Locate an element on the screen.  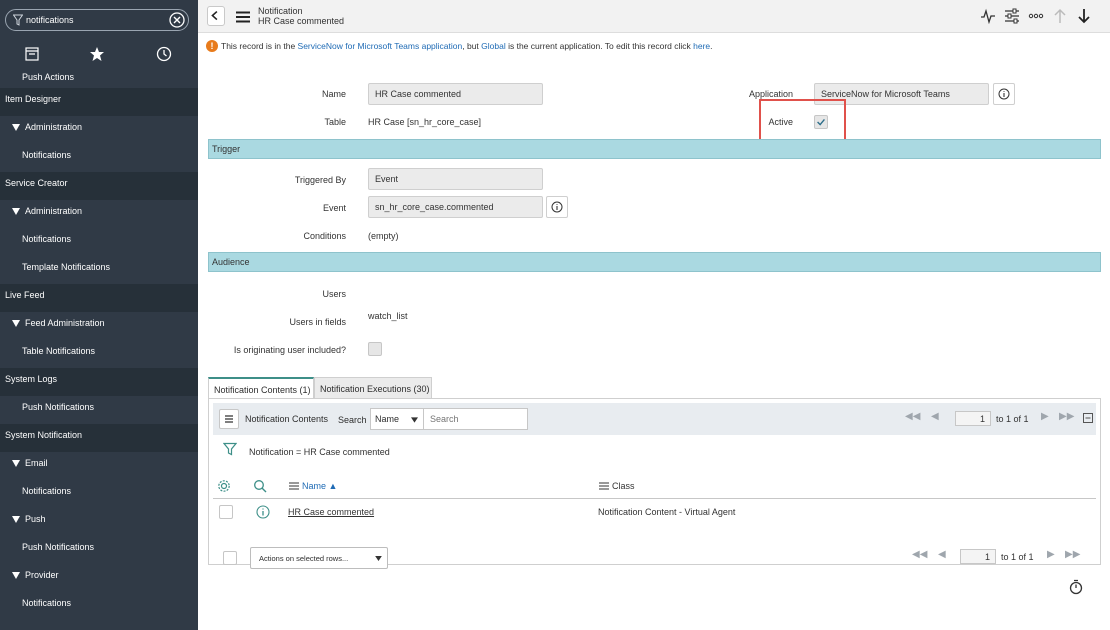
filter-icon is located at coordinates (18, 20).